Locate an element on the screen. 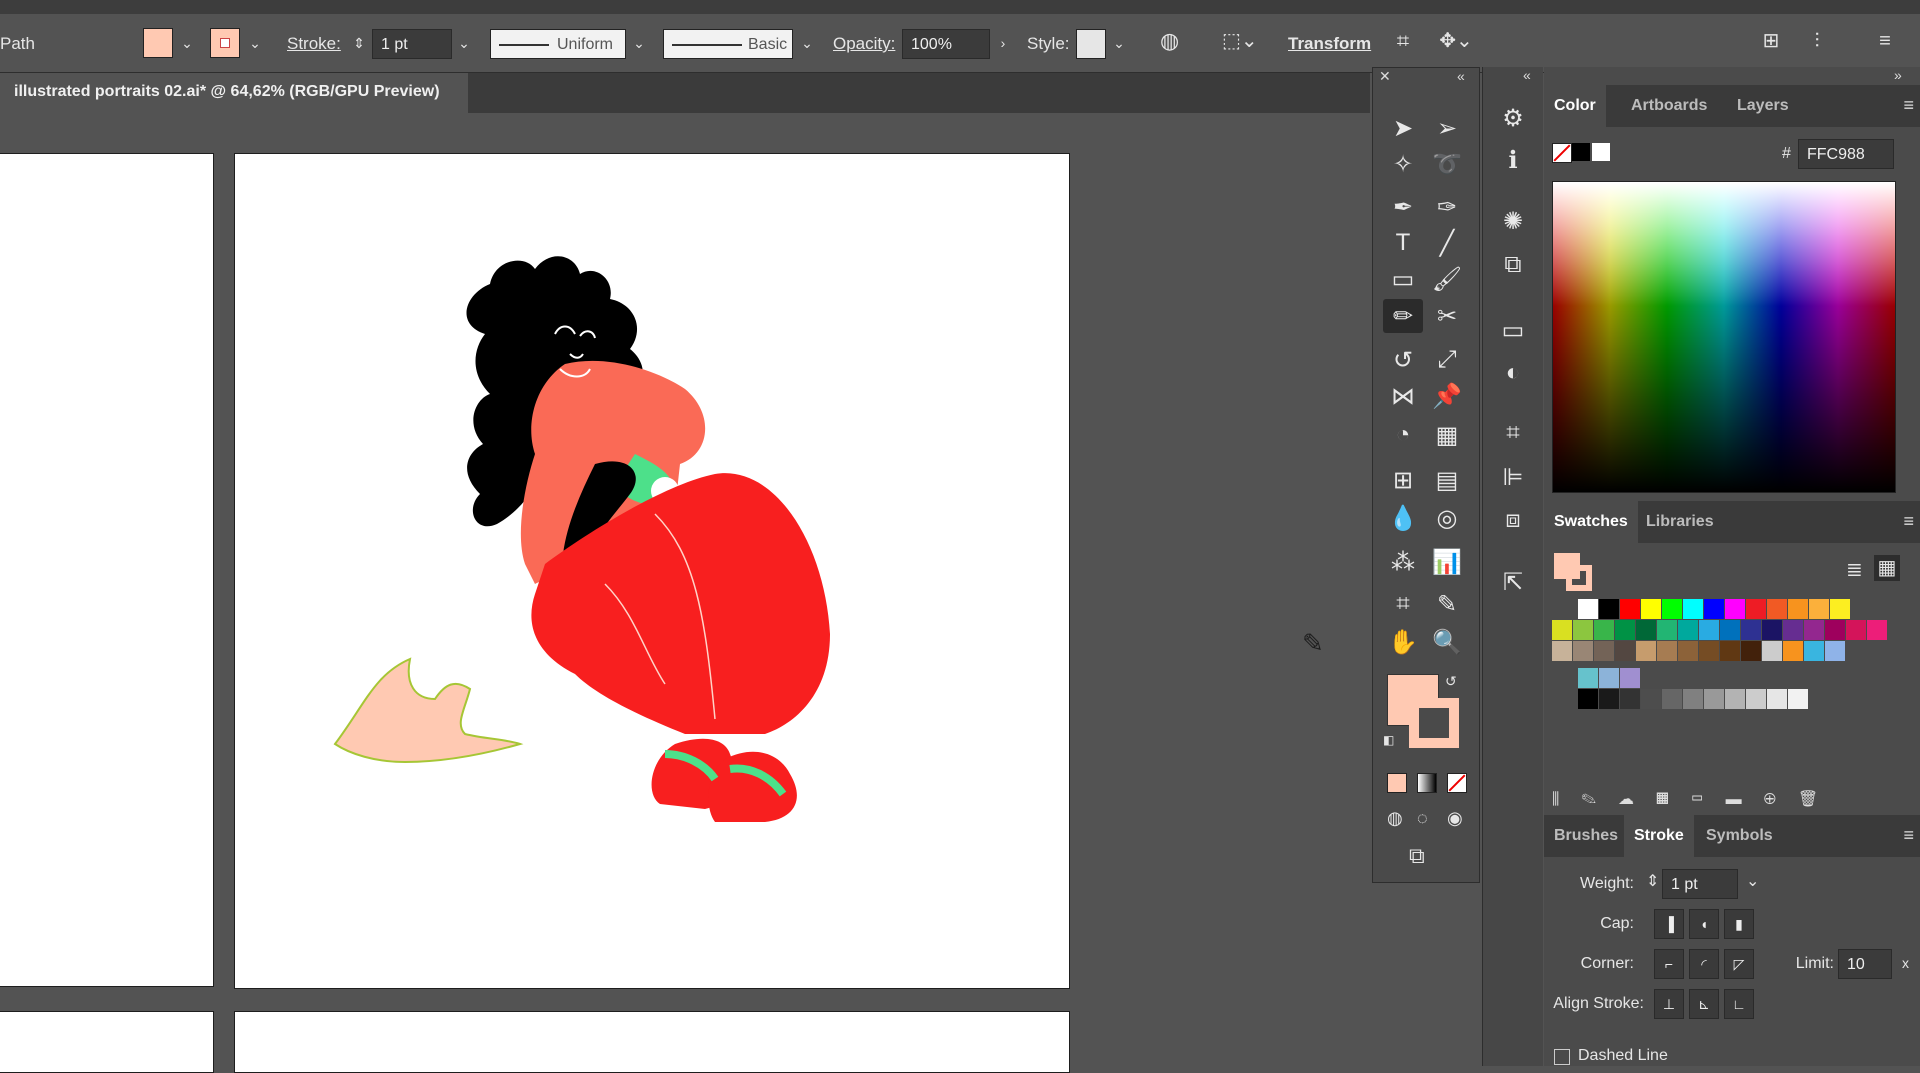 This screenshot has width=1920, height=1073. transform-link: Transform is located at coordinates (1329, 44).